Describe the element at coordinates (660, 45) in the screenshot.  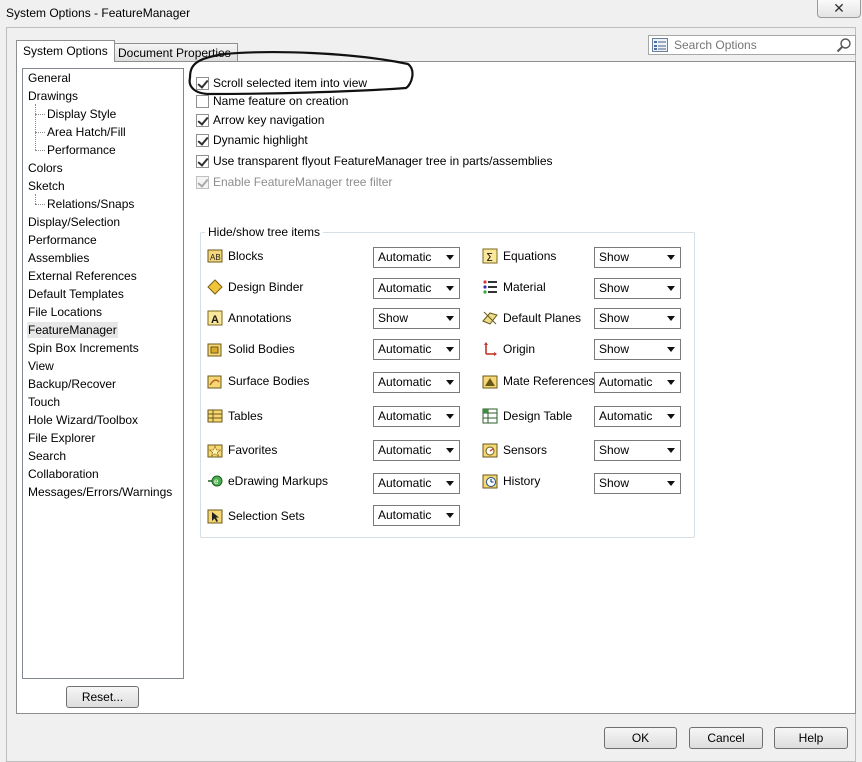
I see `options-list-icon` at that location.